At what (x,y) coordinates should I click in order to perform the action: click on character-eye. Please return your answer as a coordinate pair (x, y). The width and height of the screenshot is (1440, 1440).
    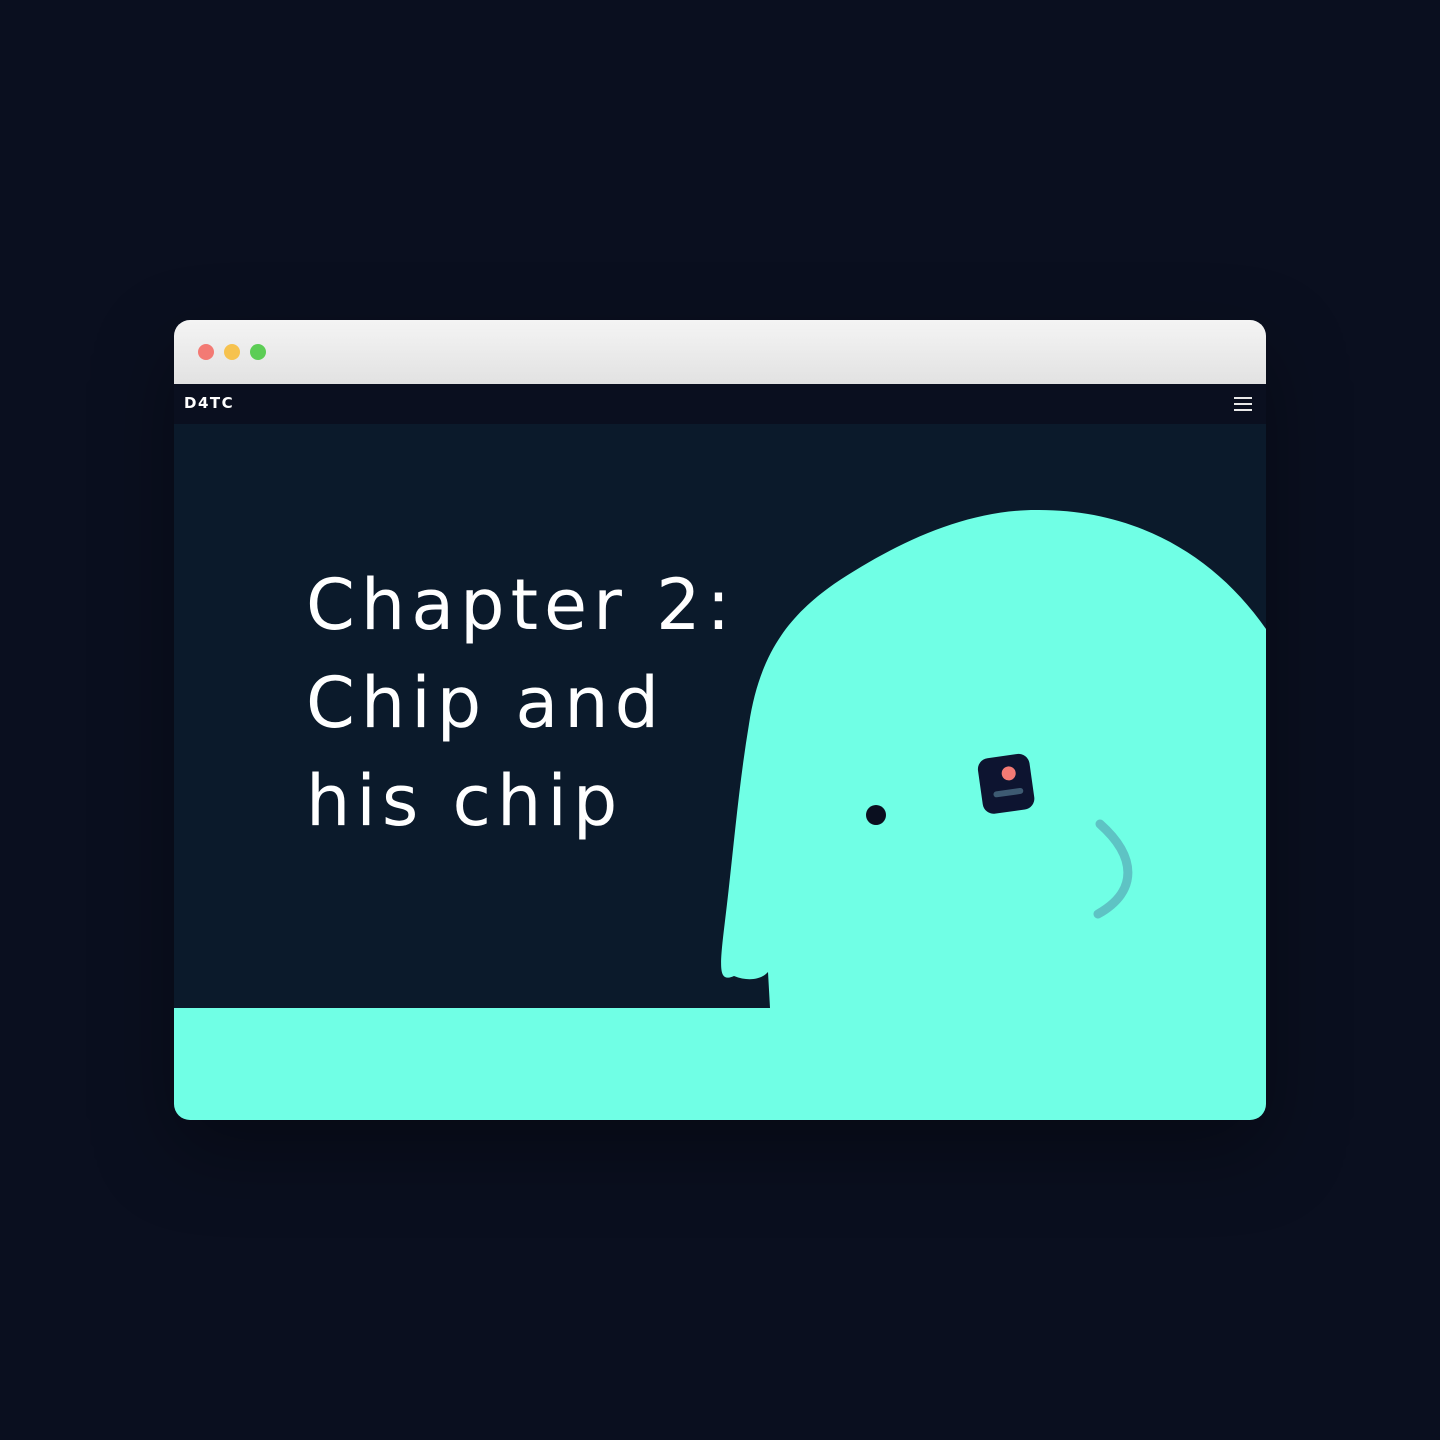
    Looking at the image, I should click on (876, 815).